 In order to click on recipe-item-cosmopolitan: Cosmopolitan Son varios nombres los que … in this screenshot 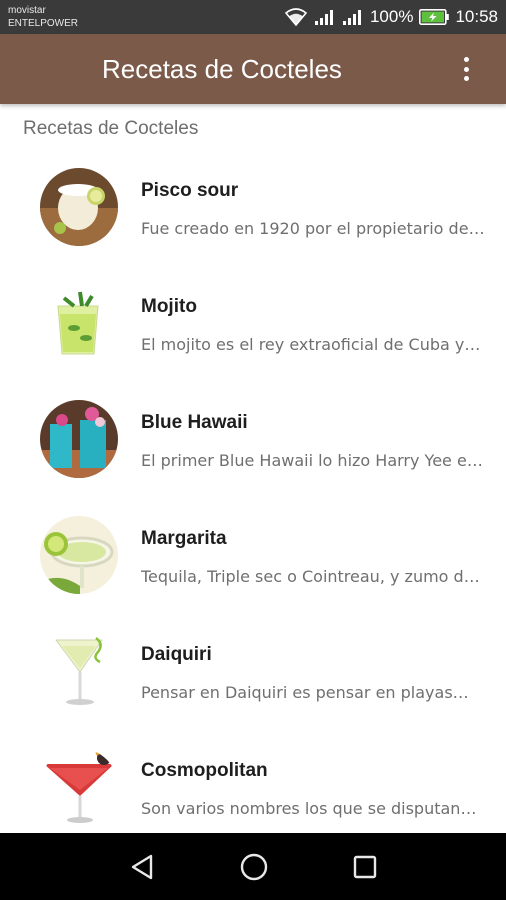, I will do `click(253, 786)`.